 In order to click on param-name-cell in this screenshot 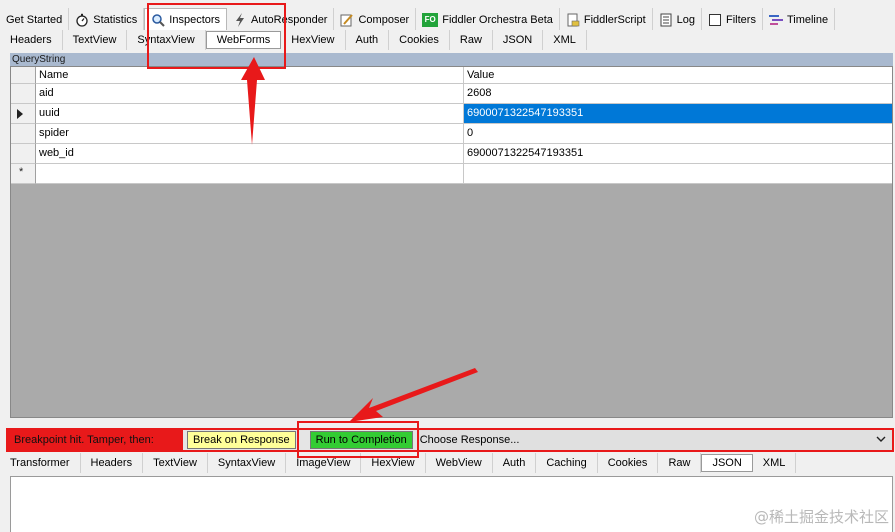, I will do `click(250, 174)`.